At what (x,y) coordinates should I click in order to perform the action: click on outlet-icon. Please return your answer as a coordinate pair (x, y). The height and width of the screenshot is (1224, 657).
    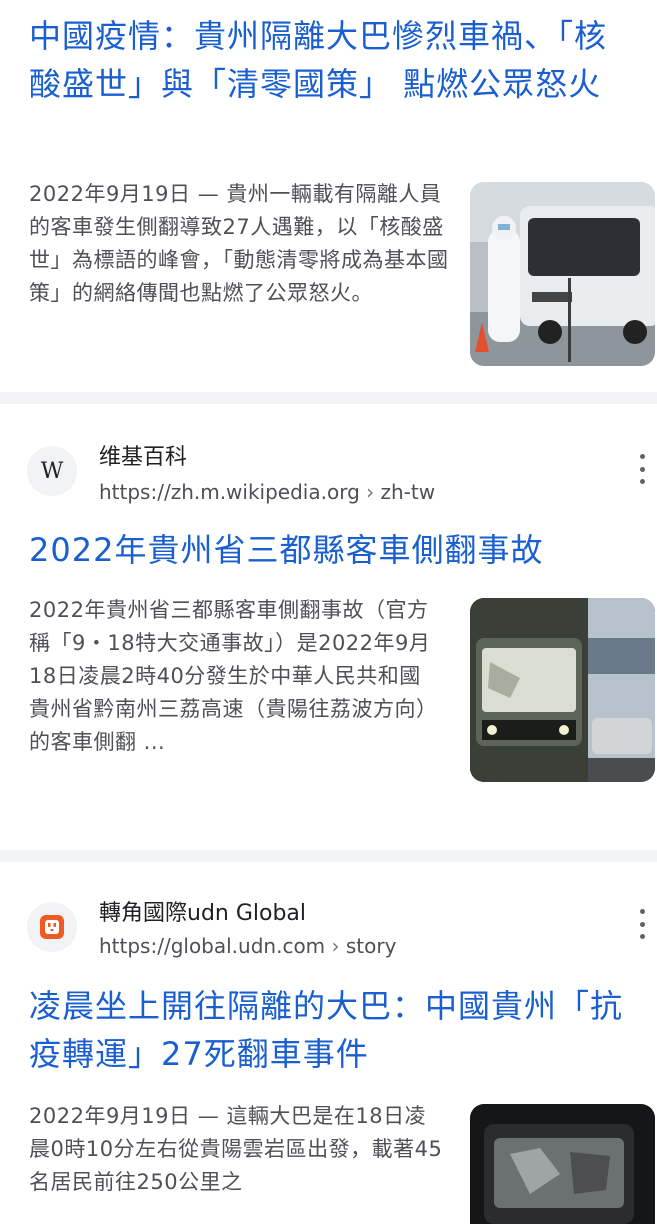
    Looking at the image, I should click on (52, 927).